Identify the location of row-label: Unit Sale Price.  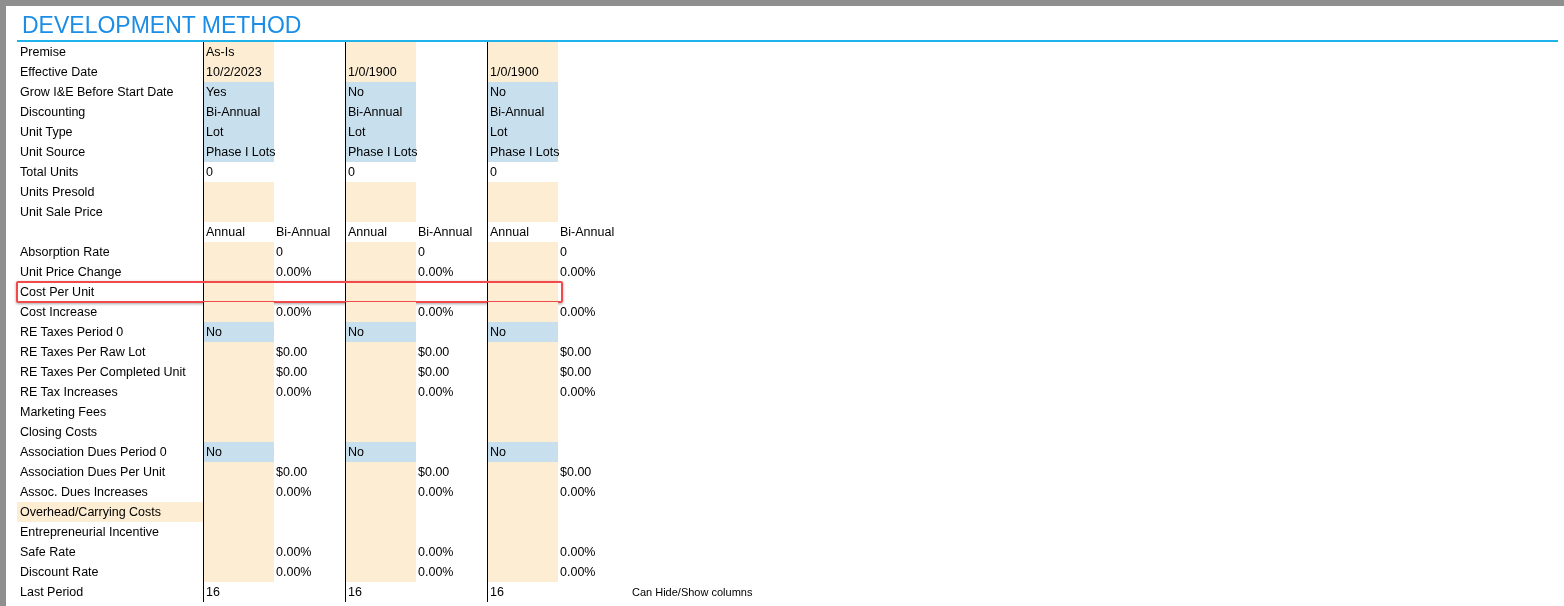
(61, 212).